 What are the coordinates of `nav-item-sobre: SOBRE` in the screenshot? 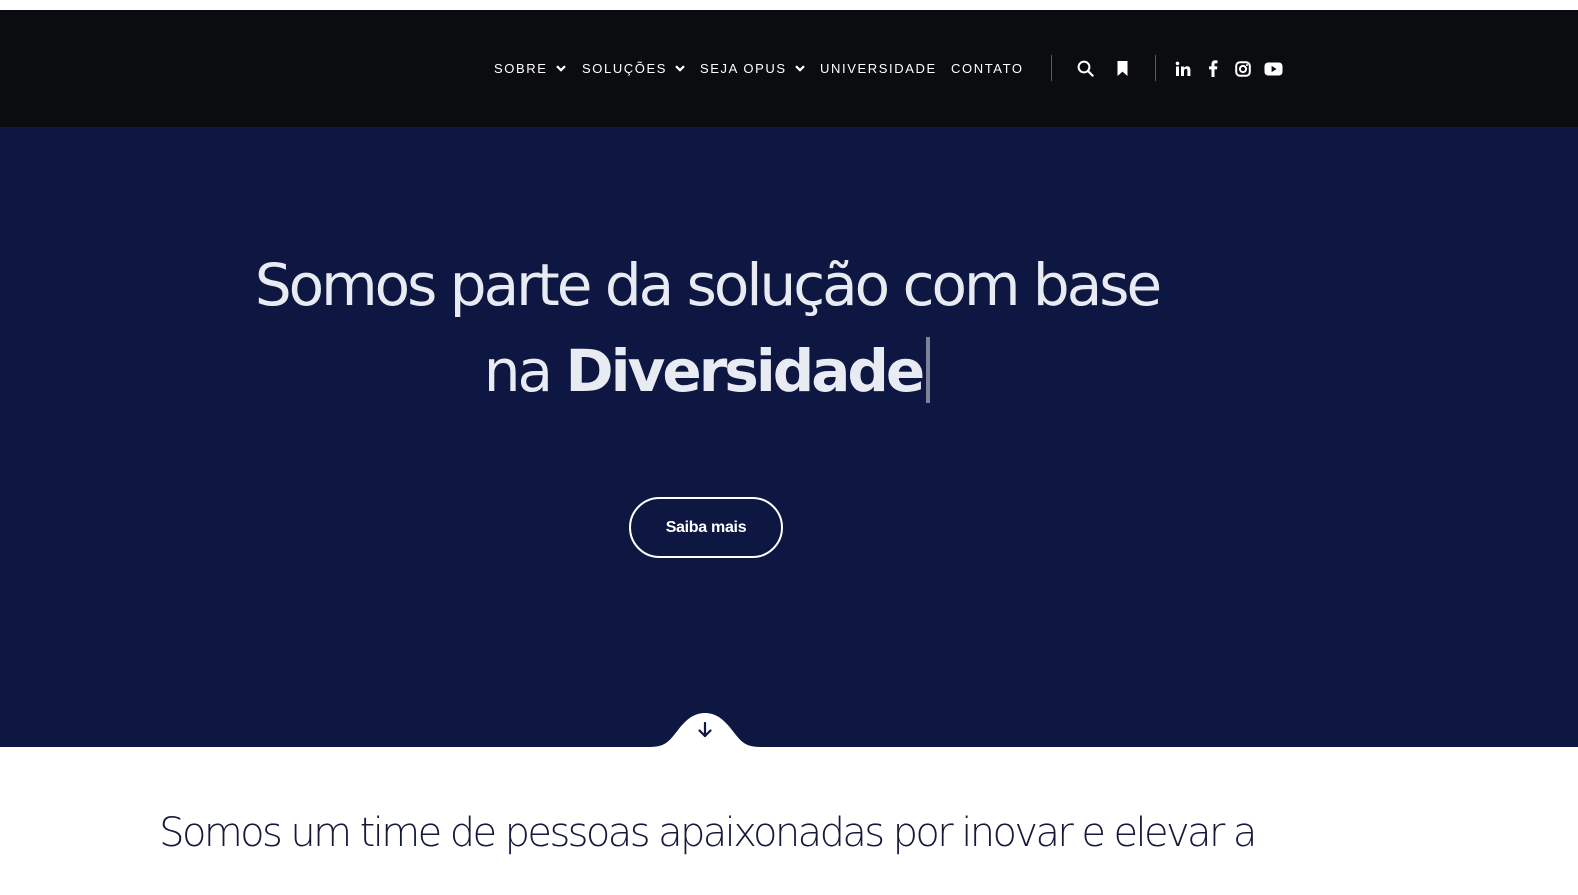 It's located at (530, 68).